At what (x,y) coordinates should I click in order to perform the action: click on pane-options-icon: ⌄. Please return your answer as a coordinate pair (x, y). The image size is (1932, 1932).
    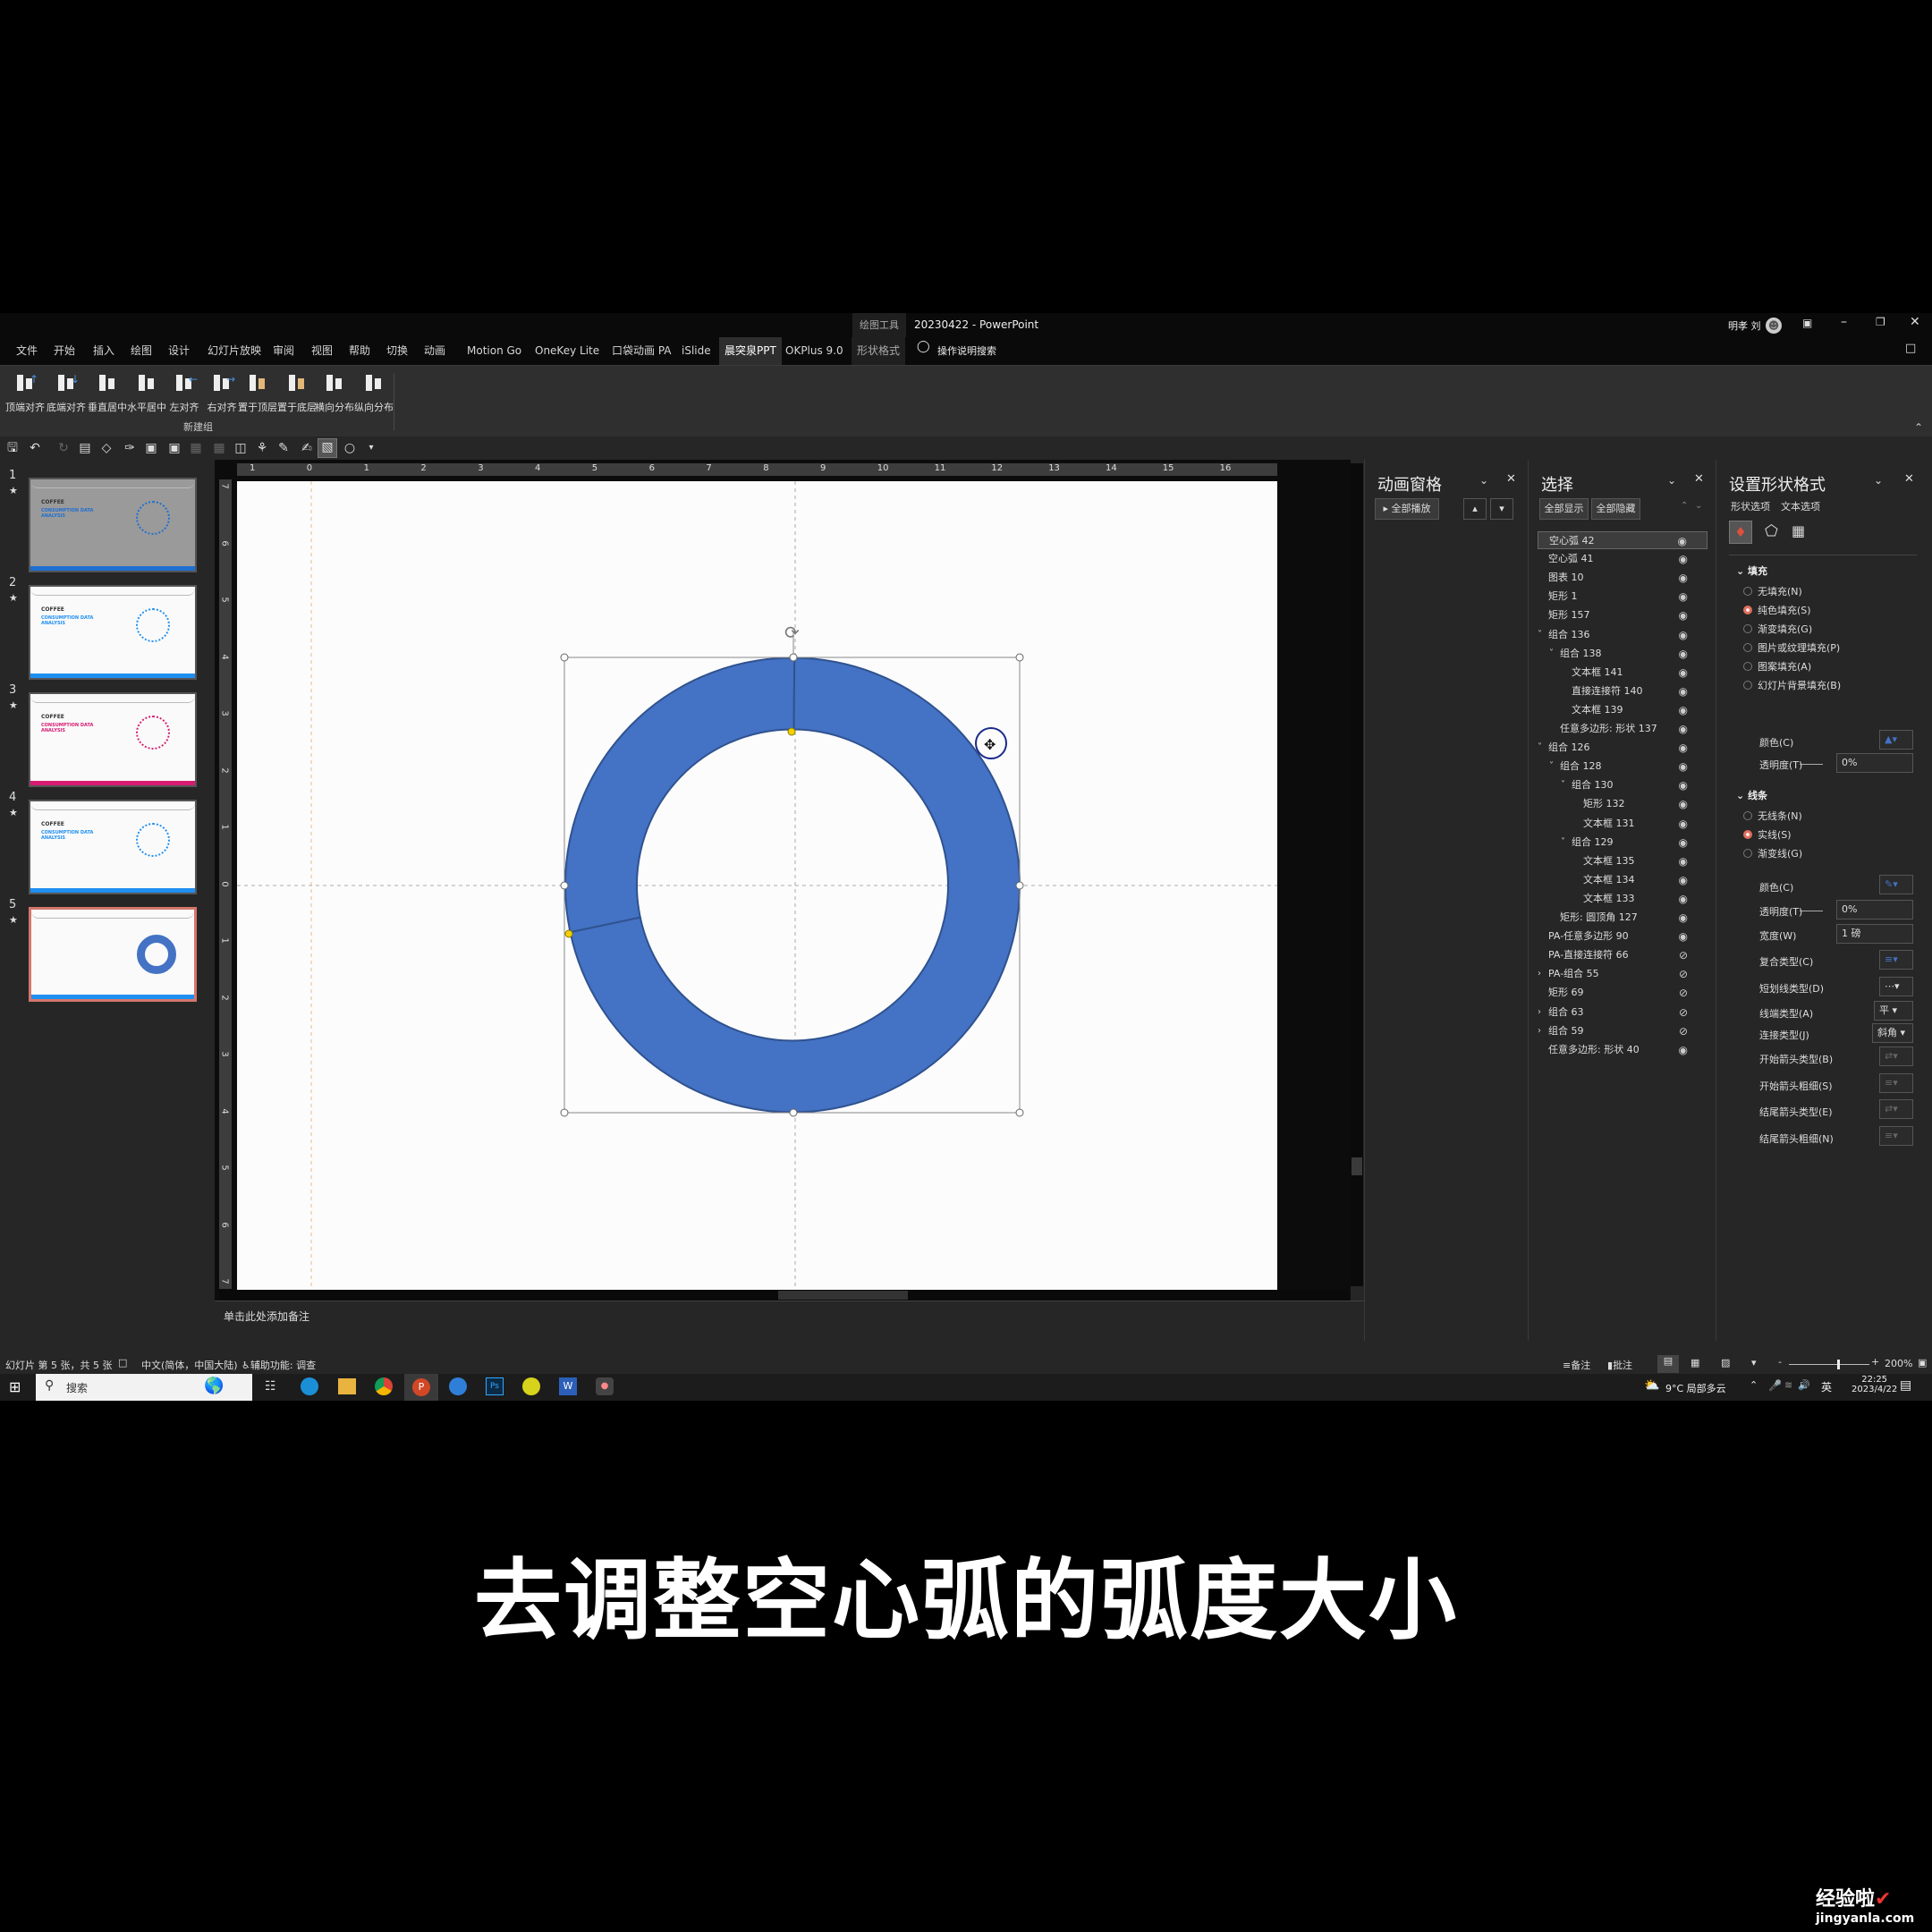
    Looking at the image, I should click on (1878, 480).